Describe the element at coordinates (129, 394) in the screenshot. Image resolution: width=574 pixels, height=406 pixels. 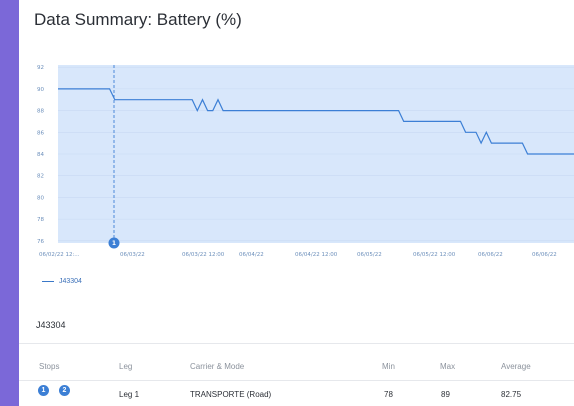
I see `leg-cell: Leg 1` at that location.